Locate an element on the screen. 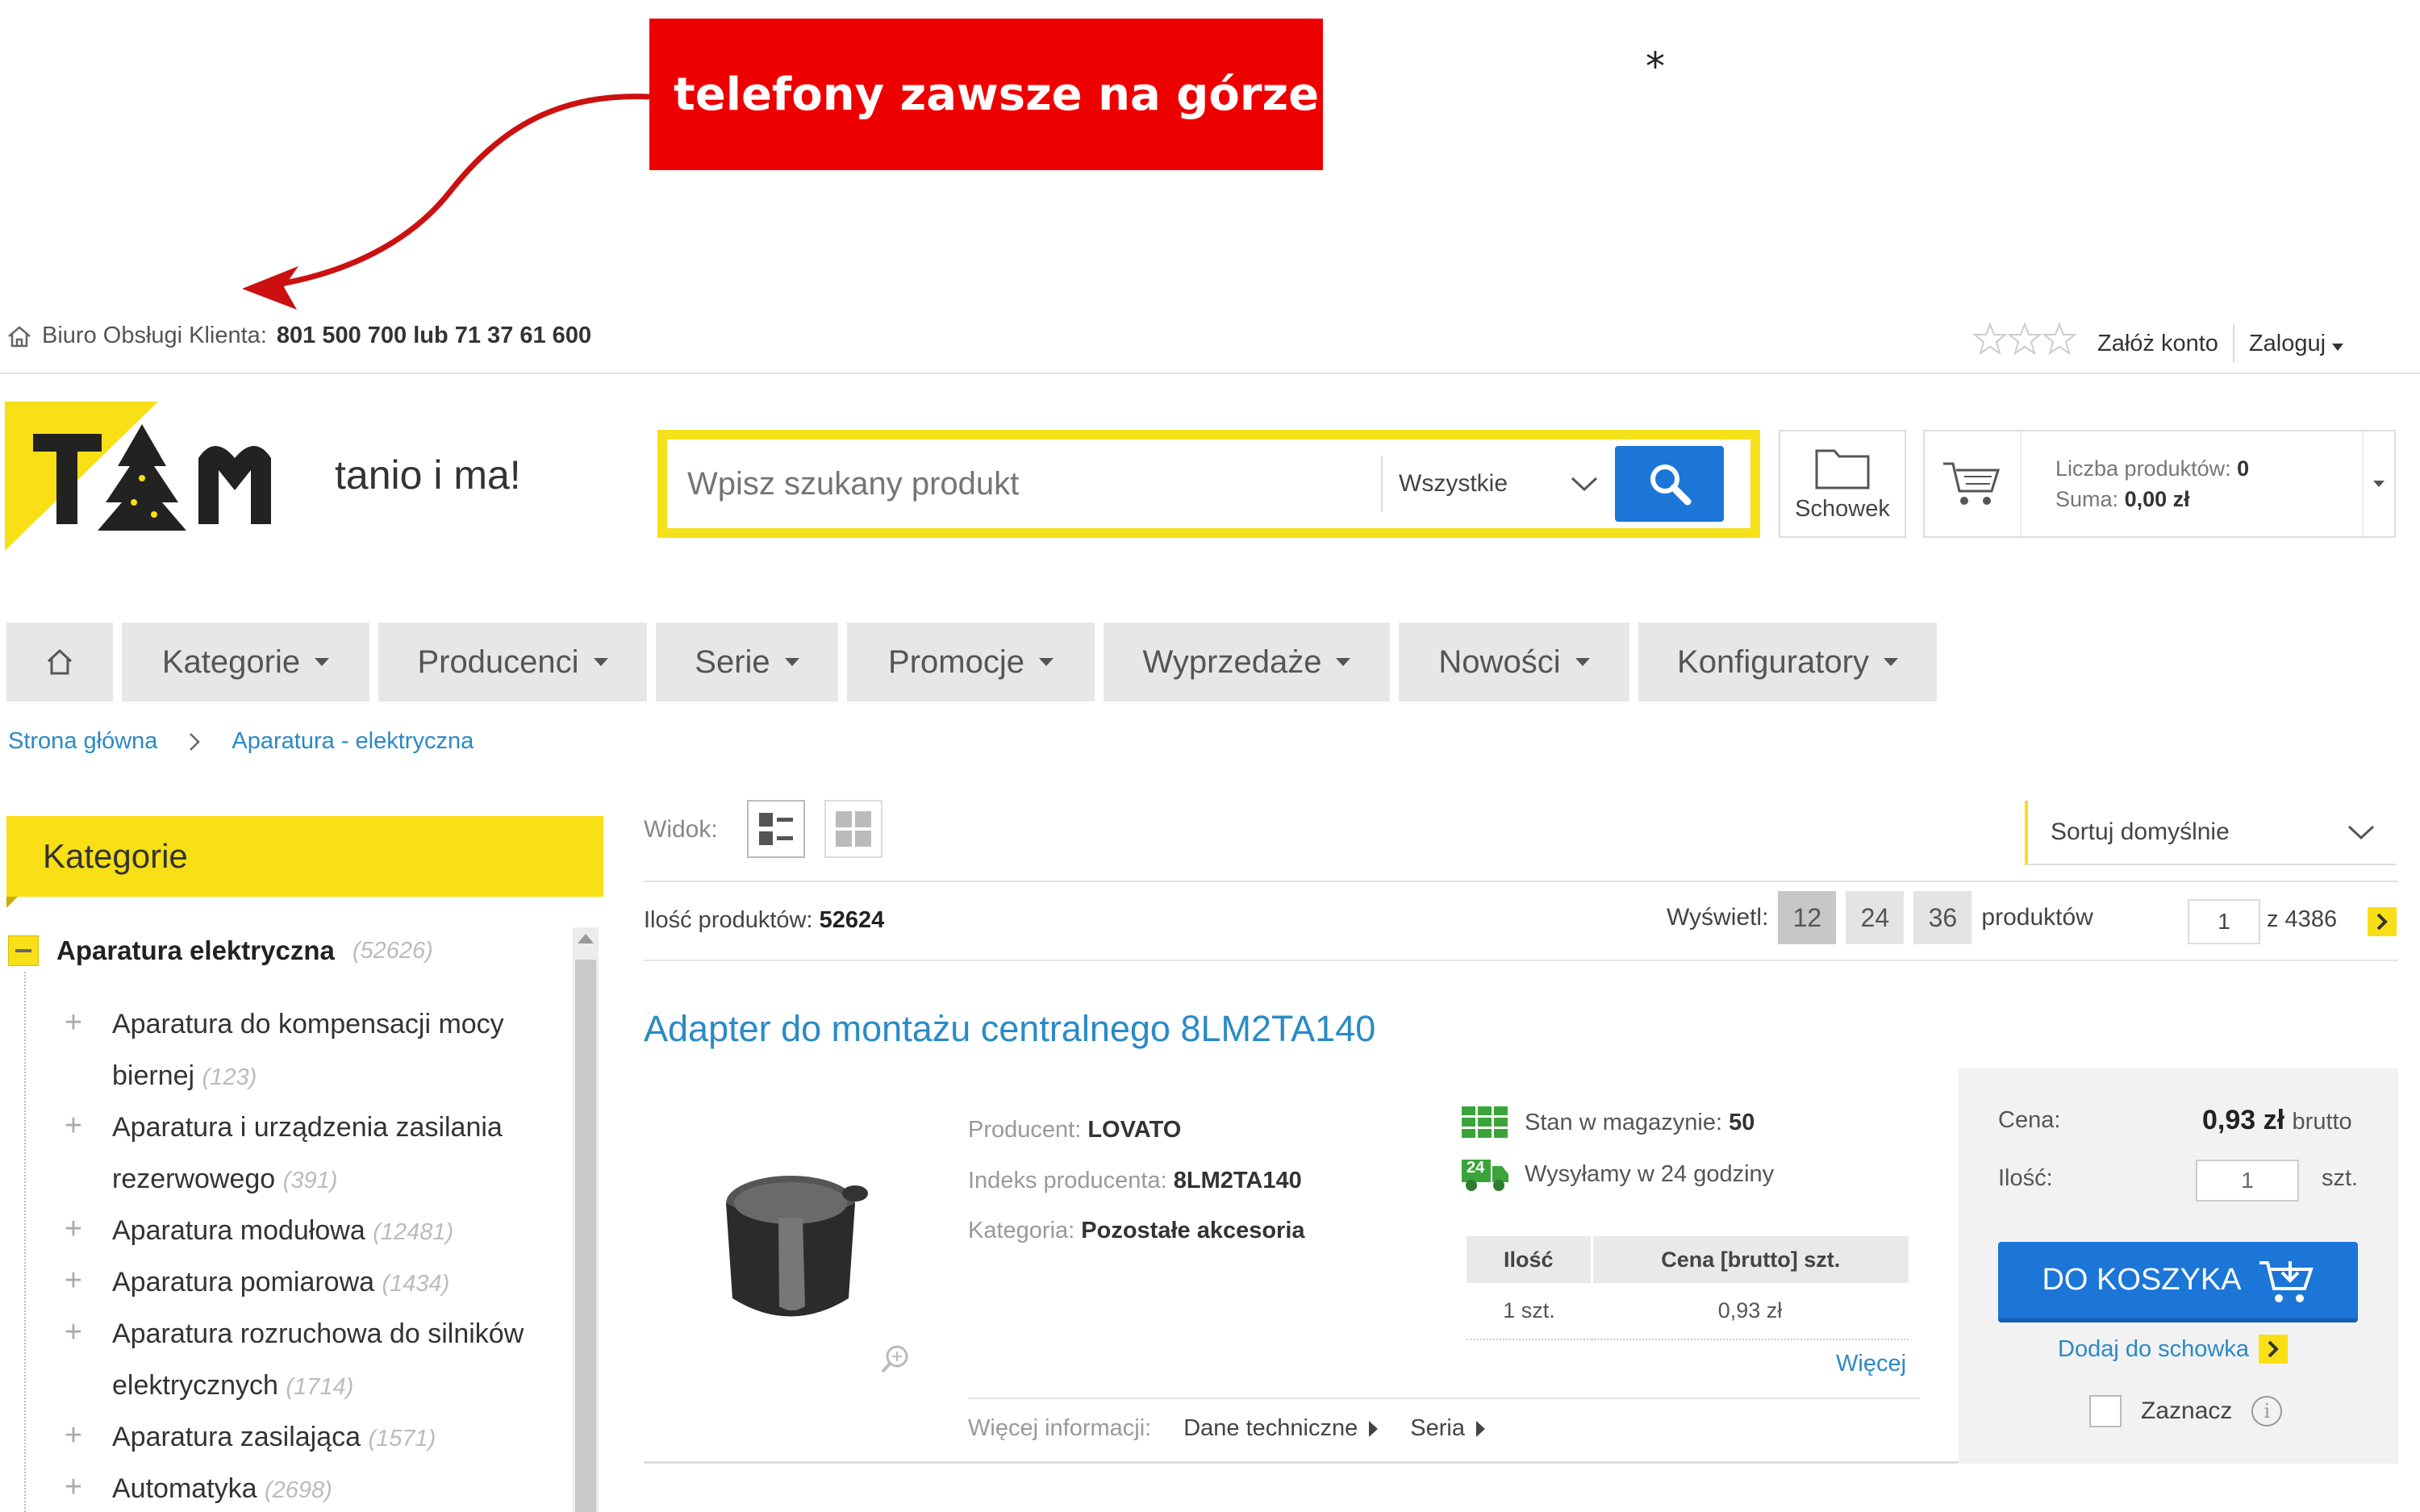  more-info: Więcej informacji: Dane techniczne Seria is located at coordinates (1226, 1428).